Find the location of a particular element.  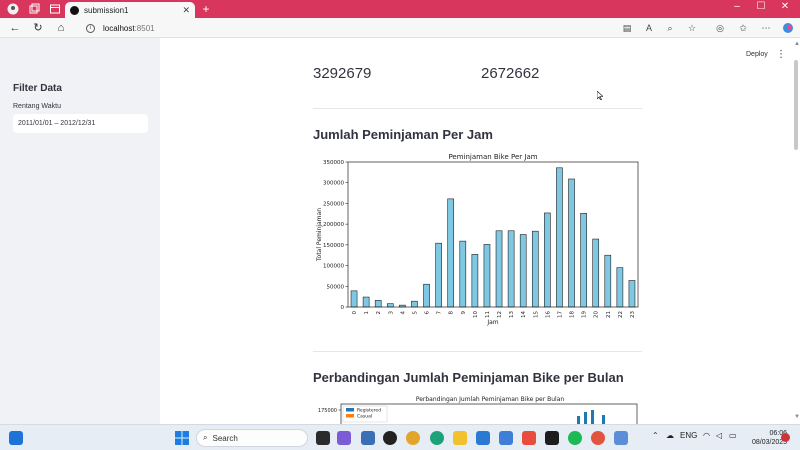

scroll-down-arrow-icon: ▼ is located at coordinates (797, 417).